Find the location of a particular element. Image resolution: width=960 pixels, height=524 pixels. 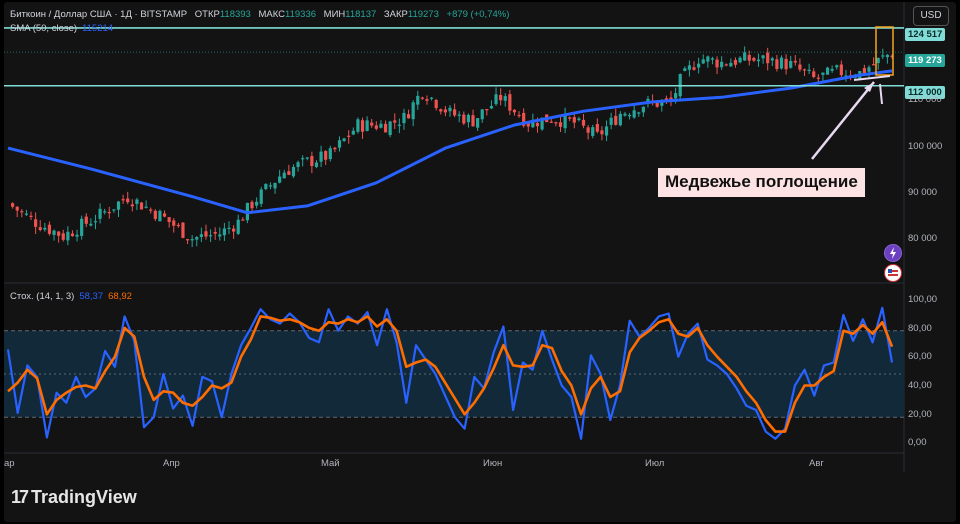

x-tick: ар is located at coordinates (9, 463).